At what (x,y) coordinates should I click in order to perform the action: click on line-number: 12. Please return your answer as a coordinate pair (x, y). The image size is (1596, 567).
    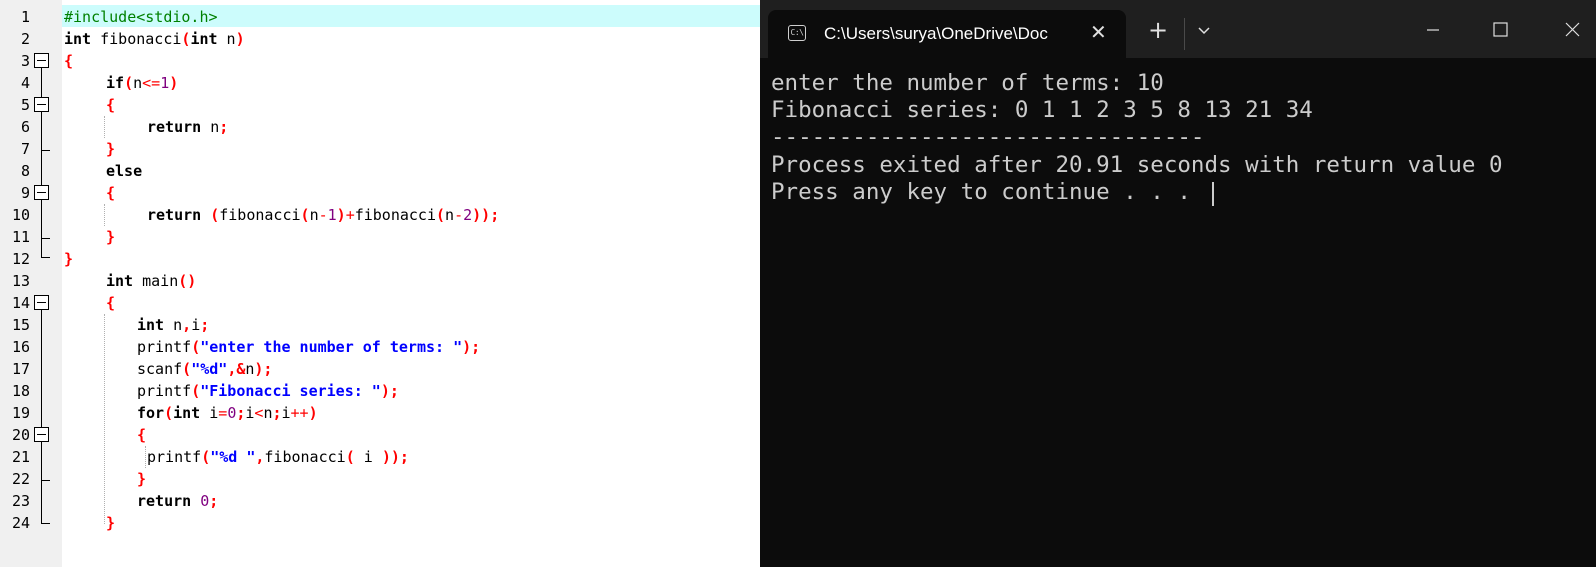
    Looking at the image, I should click on (20, 259).